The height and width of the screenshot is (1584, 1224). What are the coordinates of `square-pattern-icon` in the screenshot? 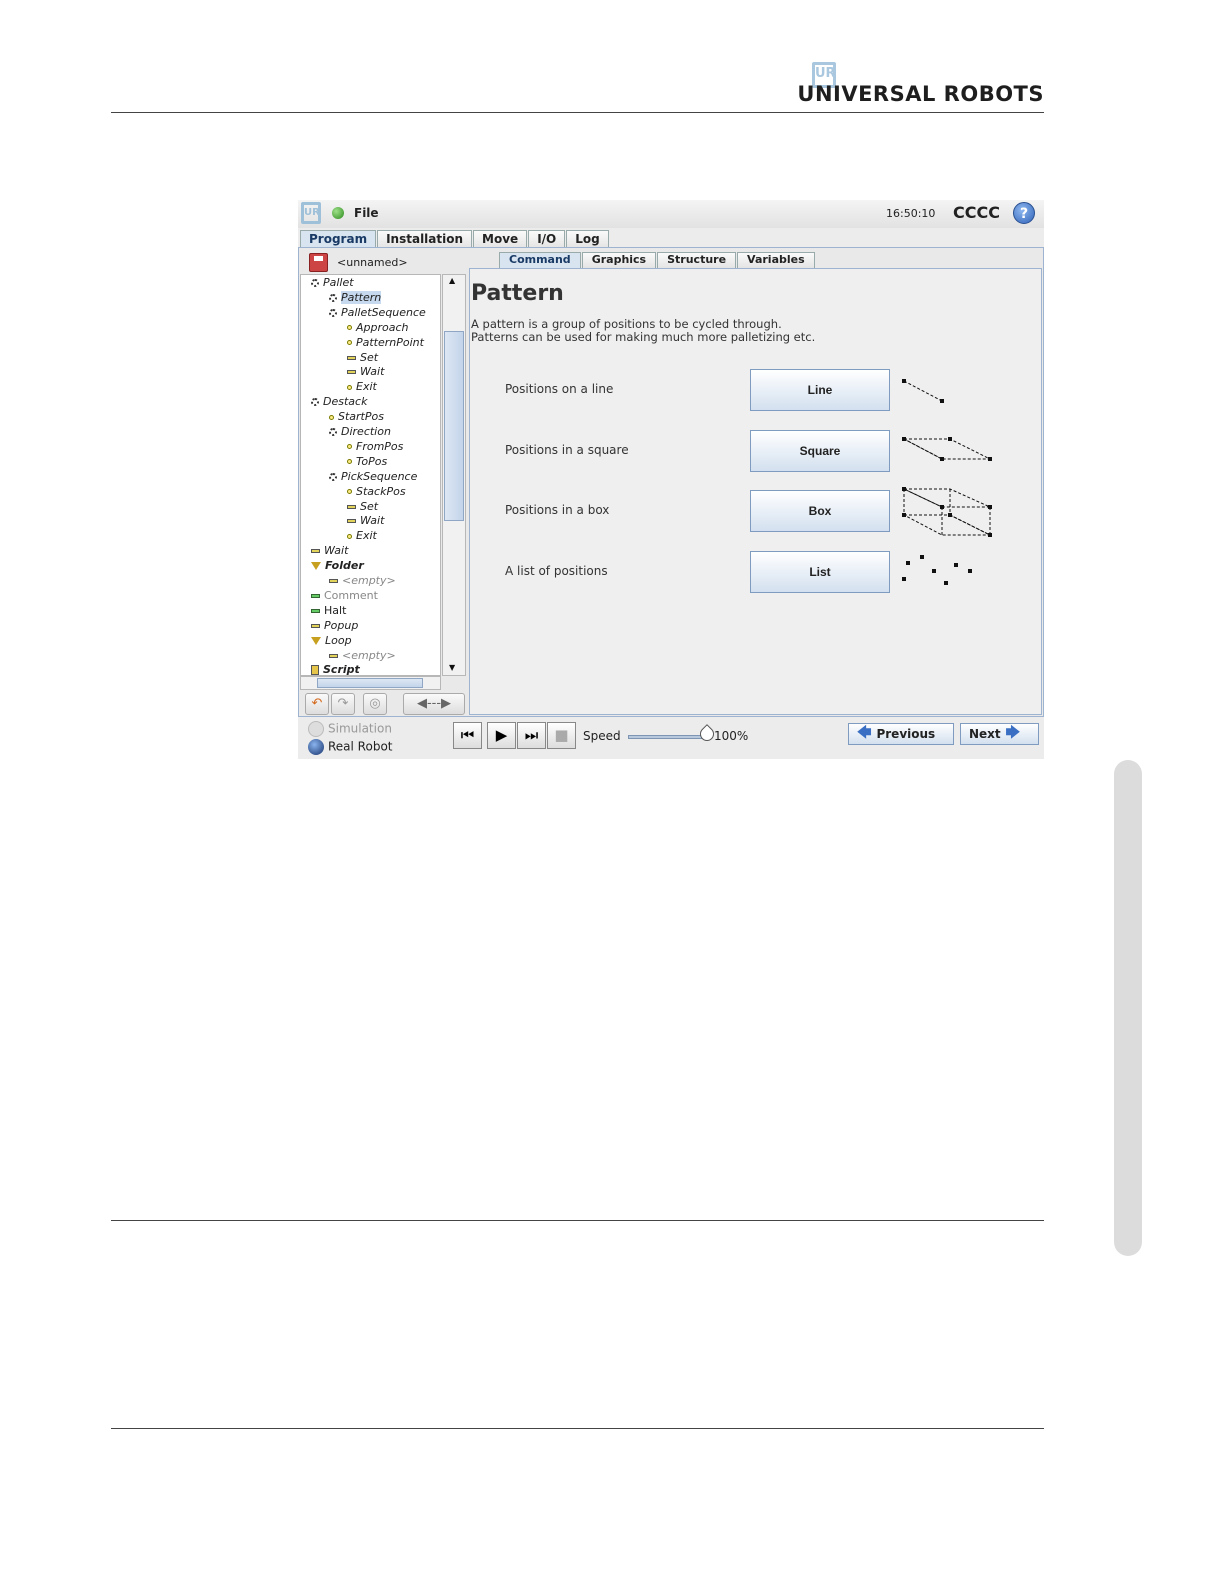 It's located at (947, 449).